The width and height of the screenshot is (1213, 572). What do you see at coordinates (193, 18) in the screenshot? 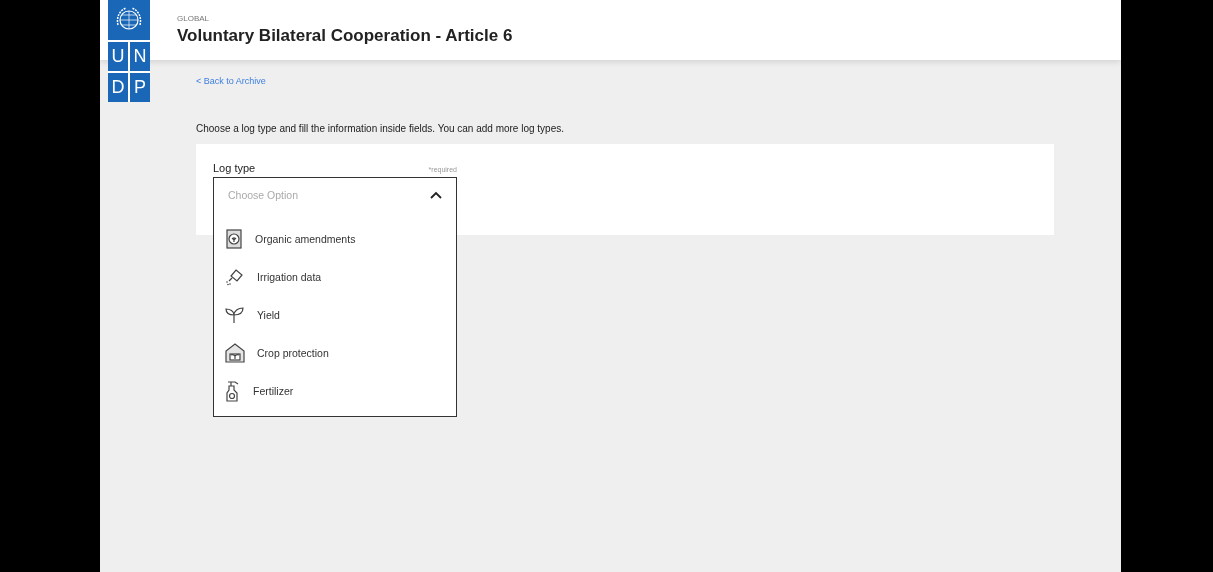
I see `header-eyebrow: GLOBAL` at bounding box center [193, 18].